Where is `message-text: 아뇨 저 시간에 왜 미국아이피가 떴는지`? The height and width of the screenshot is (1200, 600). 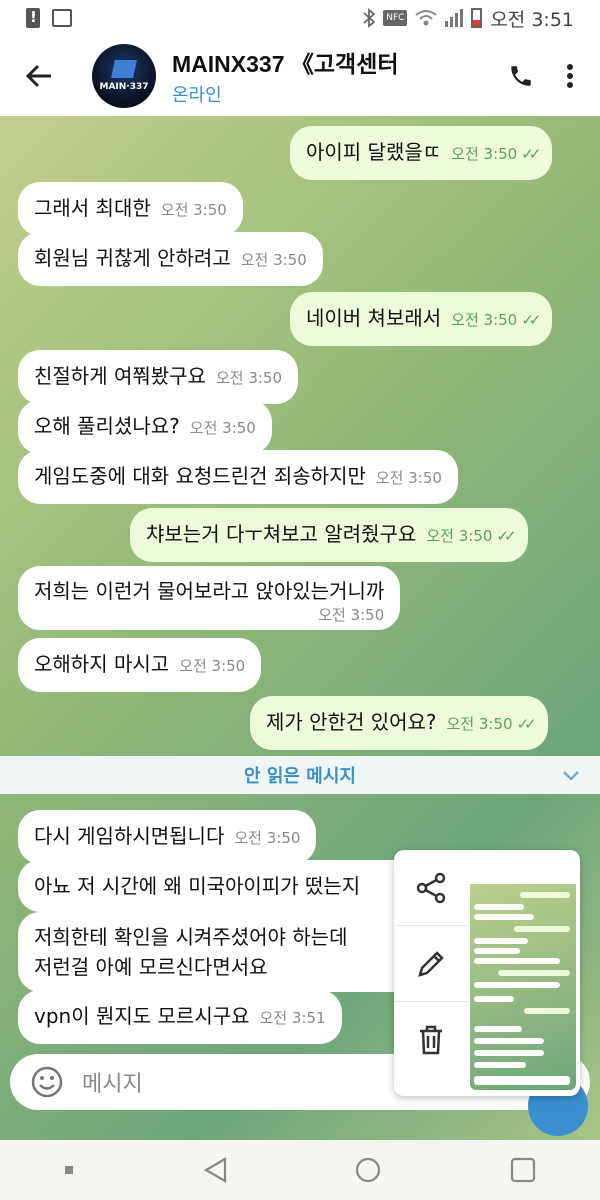 message-text: 아뇨 저 시간에 왜 미국아이피가 떴는지 is located at coordinates (197, 886).